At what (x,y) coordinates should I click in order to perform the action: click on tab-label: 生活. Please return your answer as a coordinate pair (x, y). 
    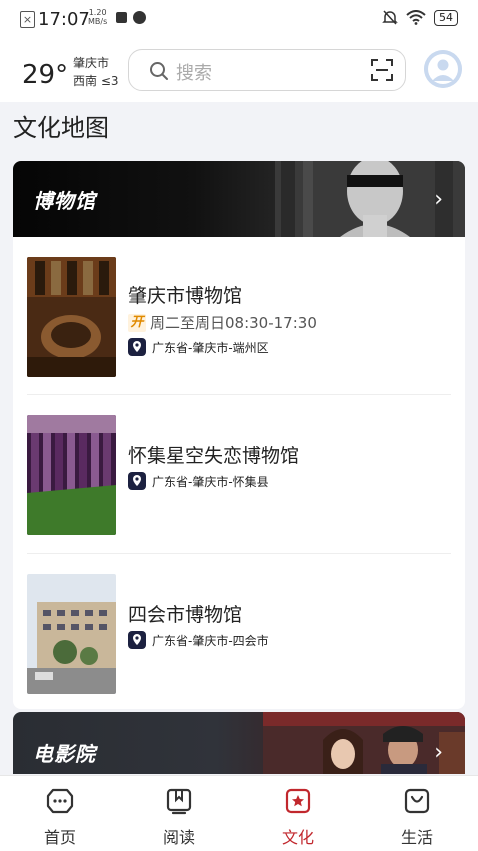
    Looking at the image, I should click on (416, 837).